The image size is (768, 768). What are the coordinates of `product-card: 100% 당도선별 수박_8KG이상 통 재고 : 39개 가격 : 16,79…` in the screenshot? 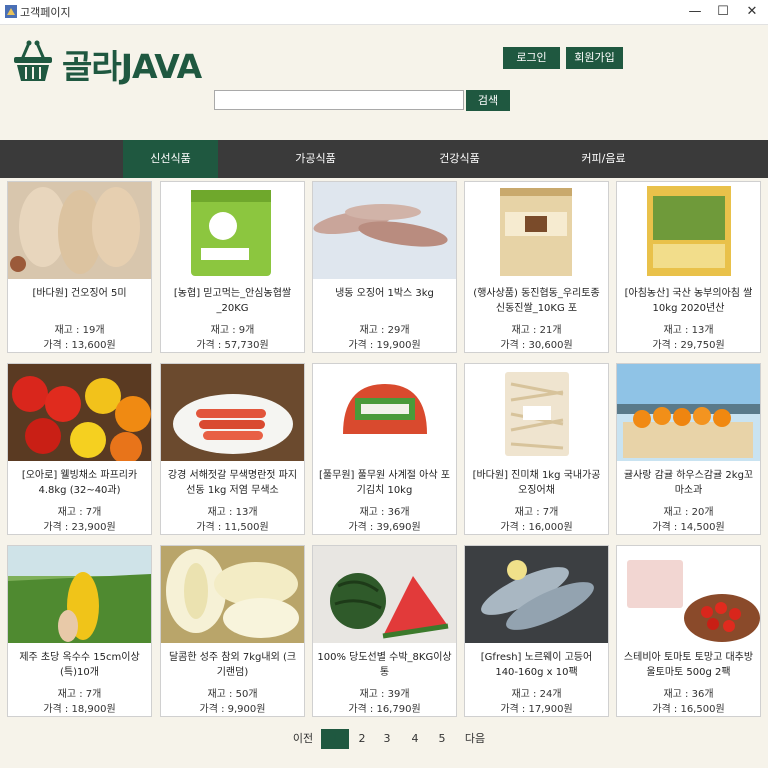 It's located at (384, 631).